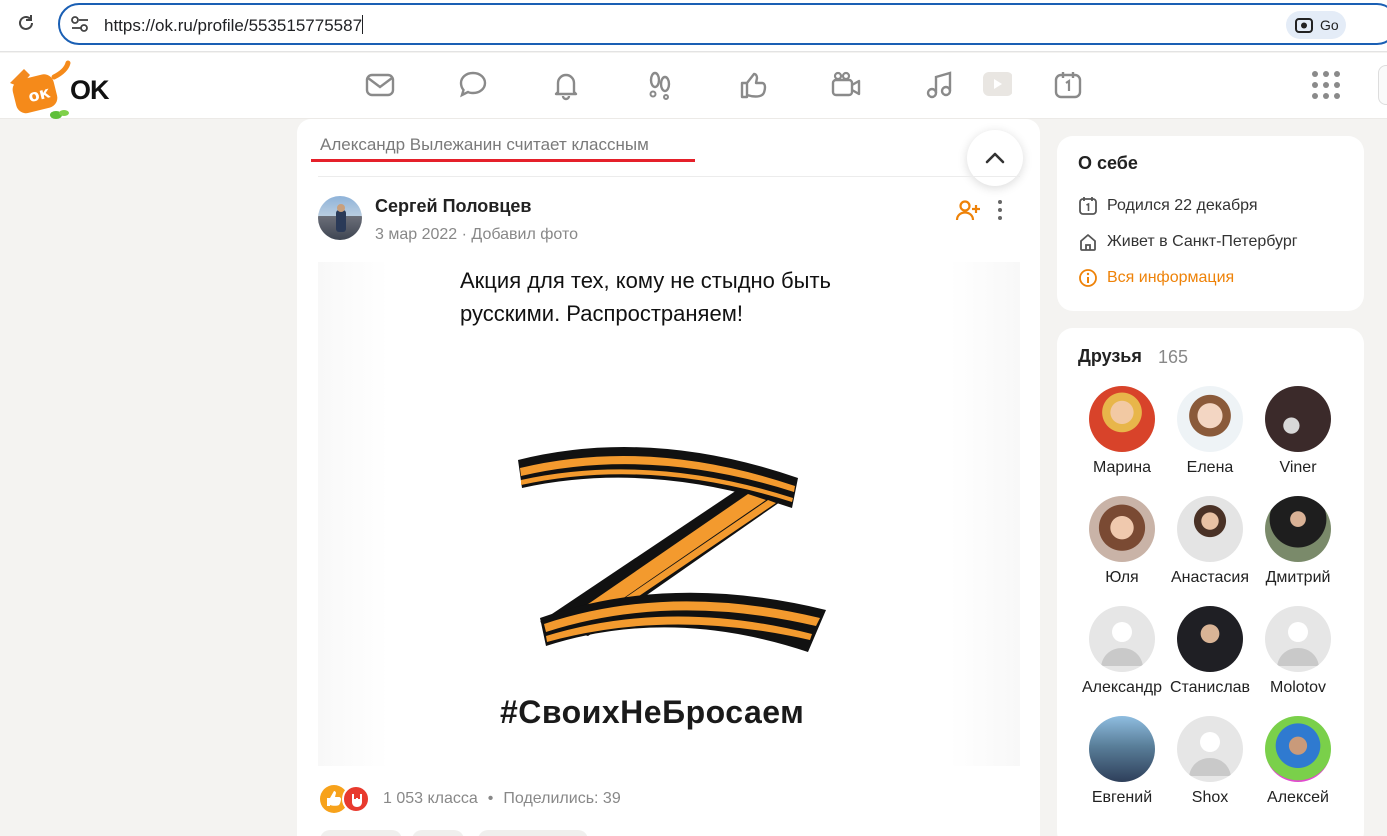  What do you see at coordinates (672, 549) in the screenshot?
I see `z-ribbon-image` at bounding box center [672, 549].